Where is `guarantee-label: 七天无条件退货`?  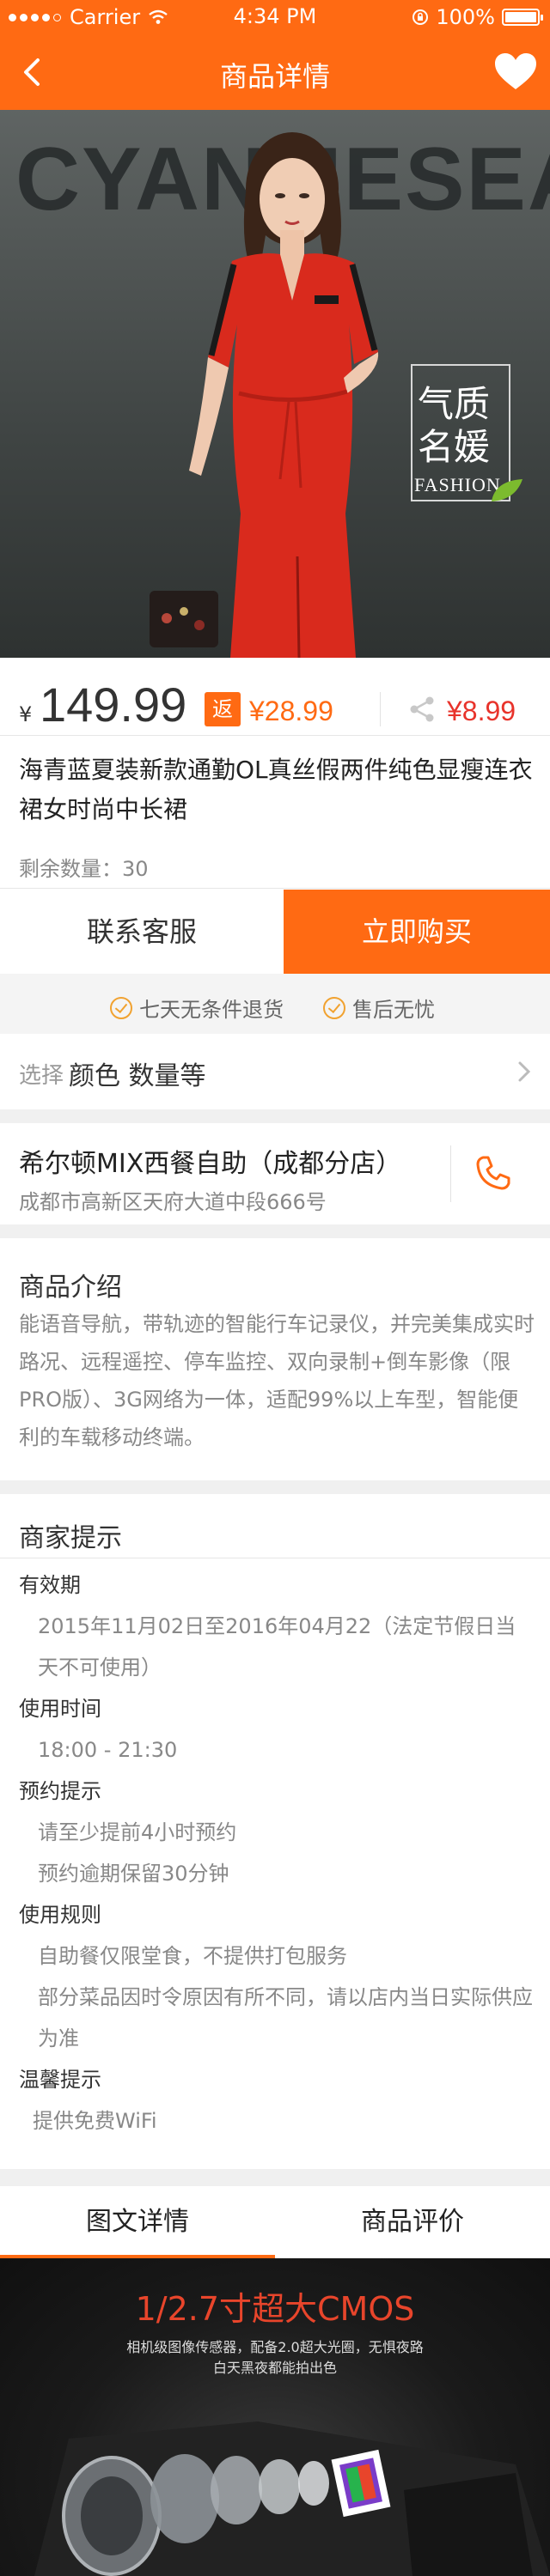 guarantee-label: 七天无条件退货 is located at coordinates (211, 1010).